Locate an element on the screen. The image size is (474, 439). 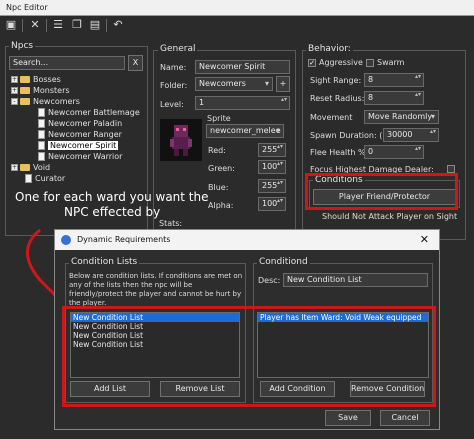
save-button: Save is located at coordinates (348, 418).